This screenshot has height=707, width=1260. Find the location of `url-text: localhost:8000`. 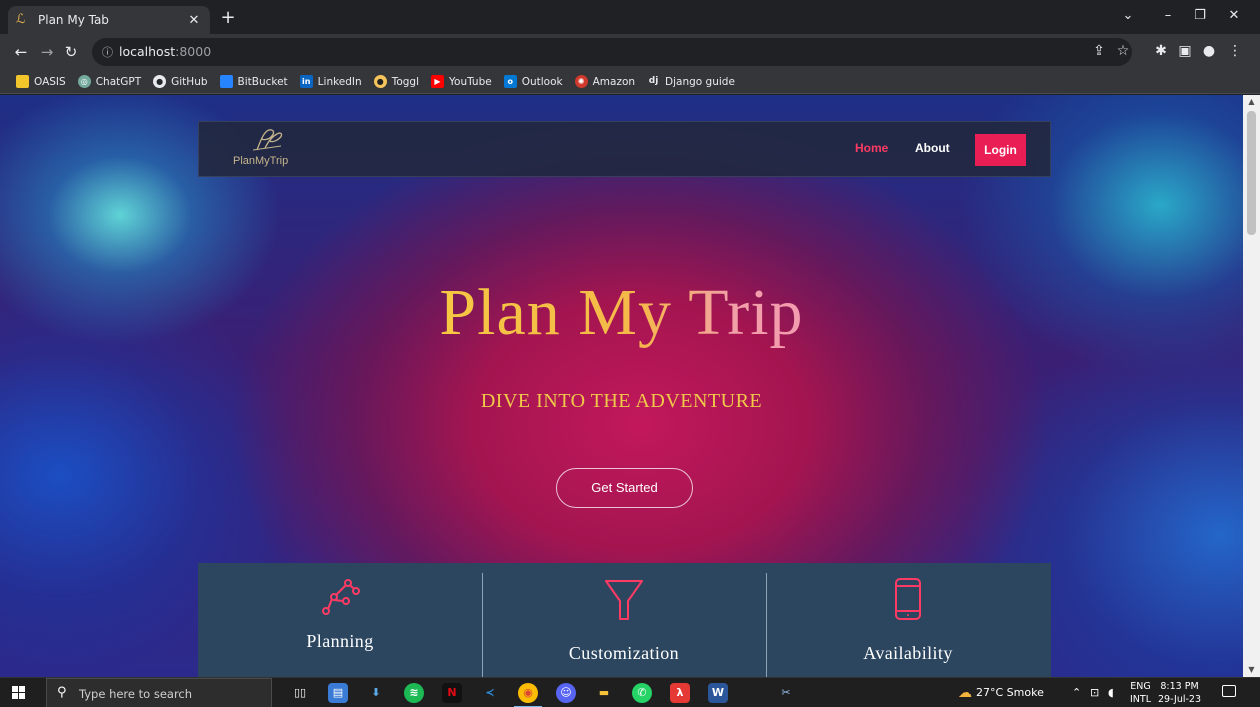

url-text: localhost:8000 is located at coordinates (165, 51).